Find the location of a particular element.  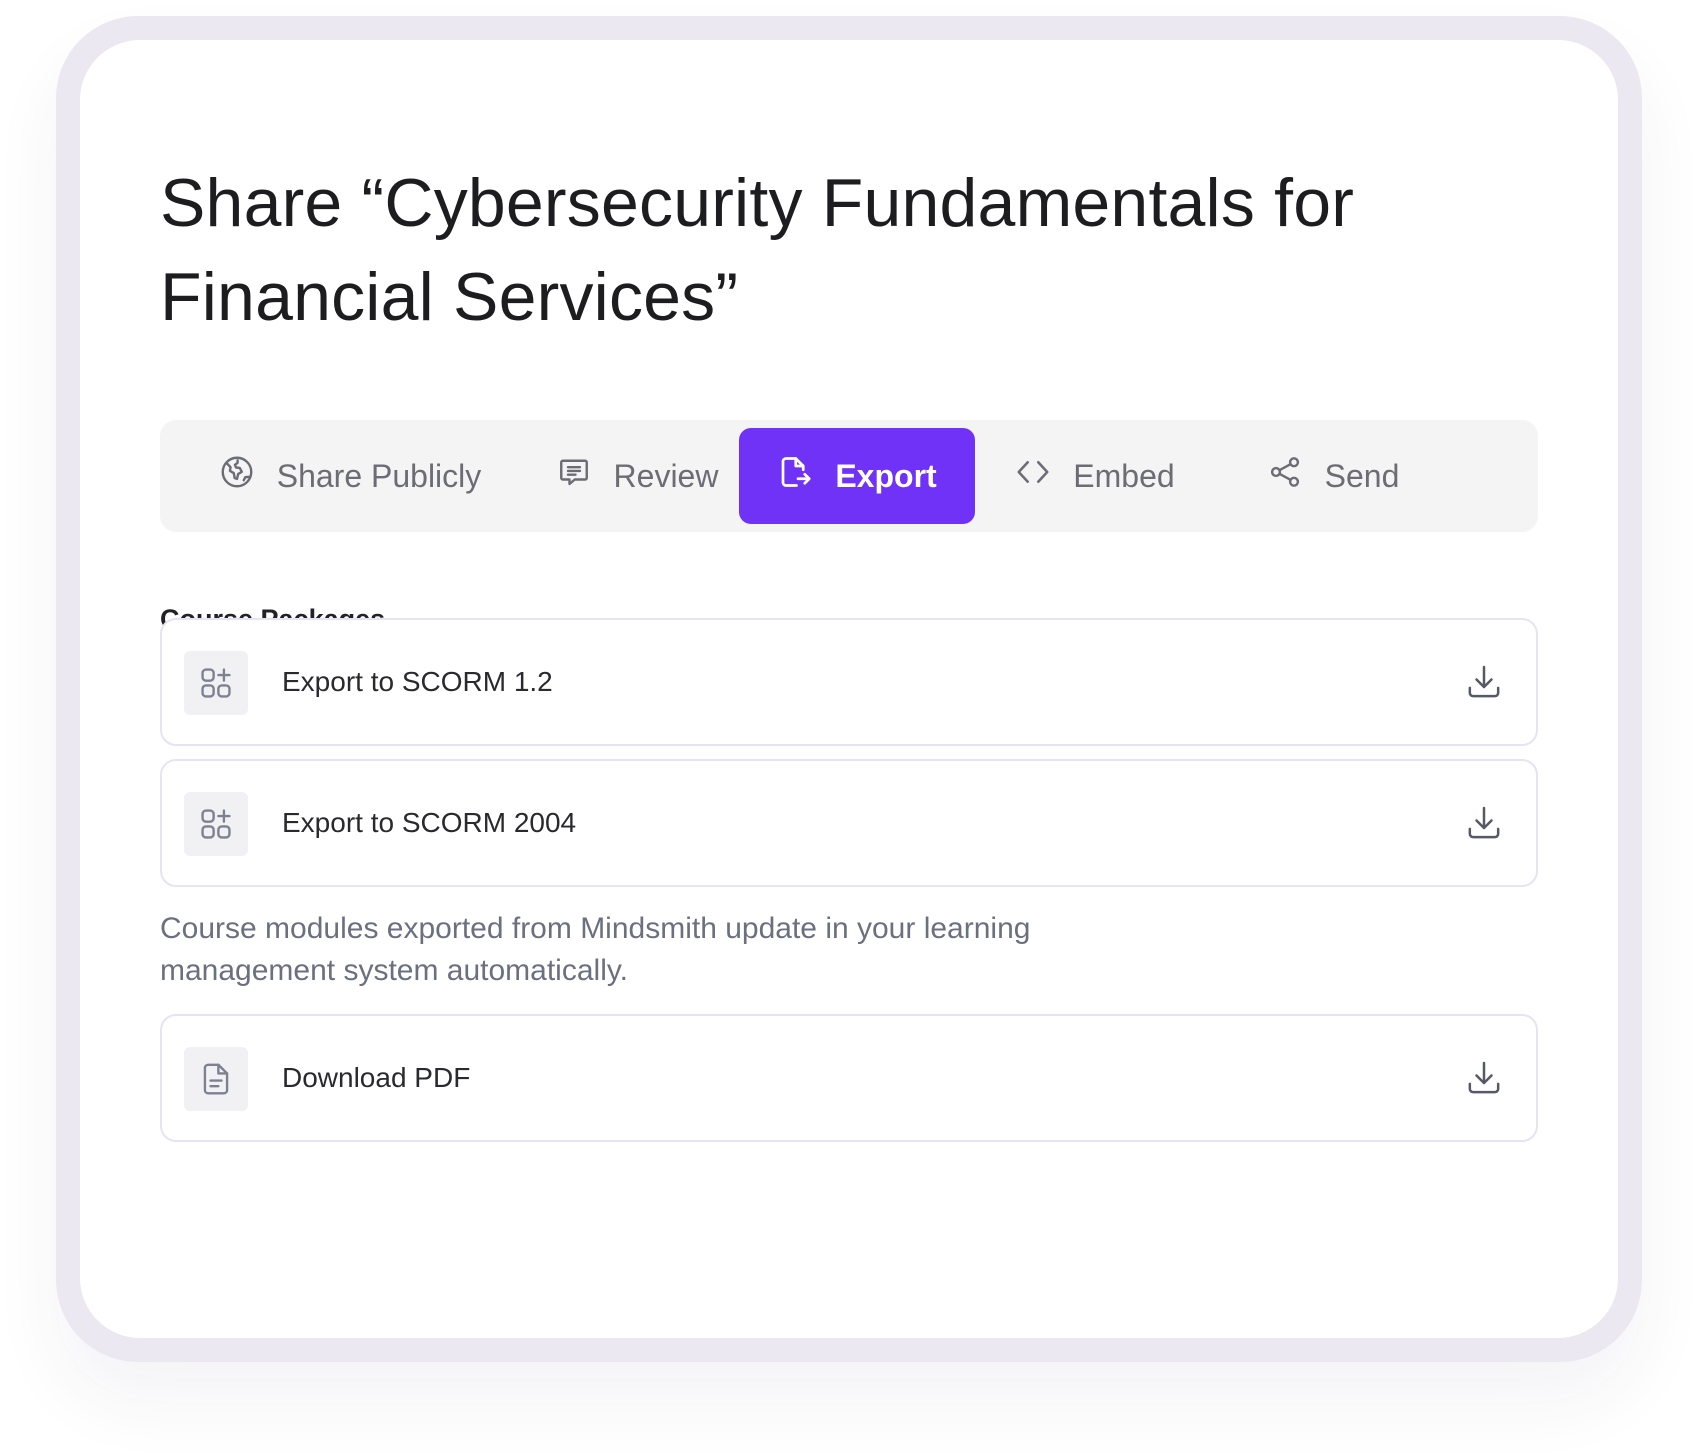

tab-send: Send is located at coordinates (1333, 476).